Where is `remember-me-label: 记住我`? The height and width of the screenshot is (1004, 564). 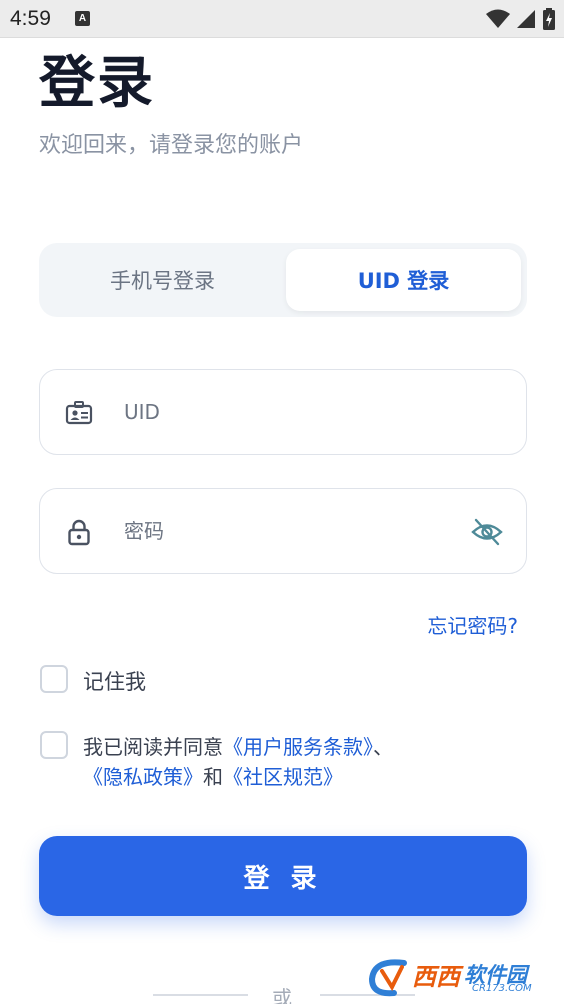 remember-me-label: 记住我 is located at coordinates (114, 681).